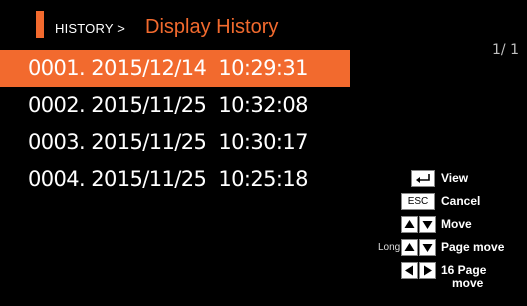 This screenshot has width=527, height=306. What do you see at coordinates (175, 179) in the screenshot?
I see `history-row-4: 0004. 2015/11/25 10:25:18` at bounding box center [175, 179].